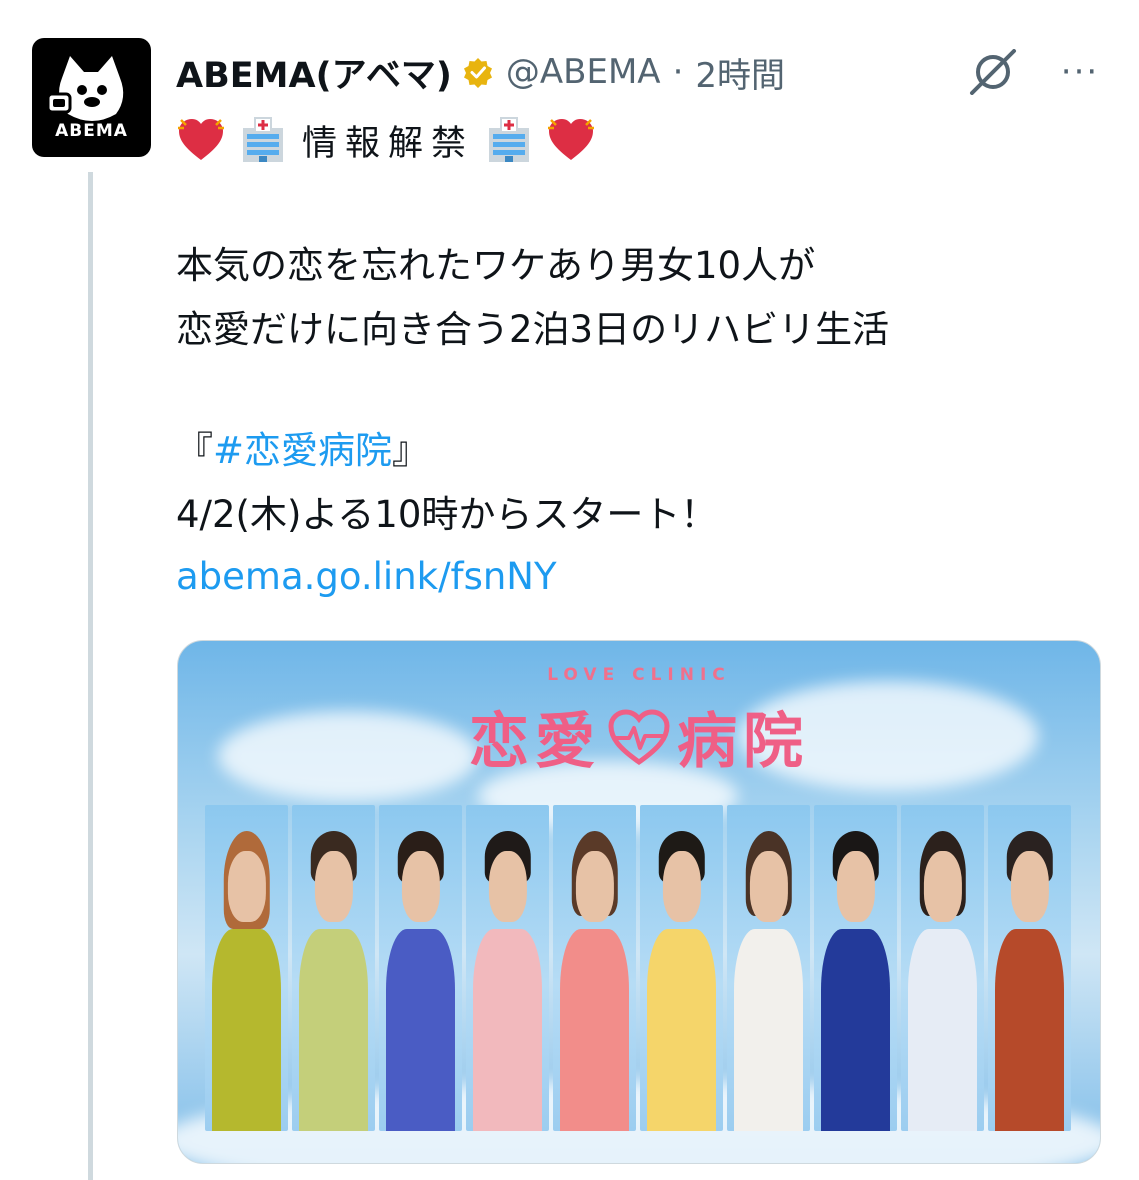  What do you see at coordinates (91, 131) in the screenshot?
I see `avatar-logo-text: ABEMA` at bounding box center [91, 131].